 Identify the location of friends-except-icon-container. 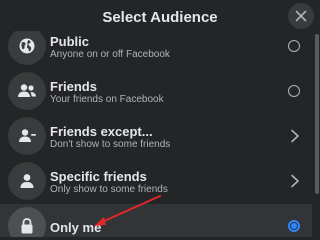
(27, 136).